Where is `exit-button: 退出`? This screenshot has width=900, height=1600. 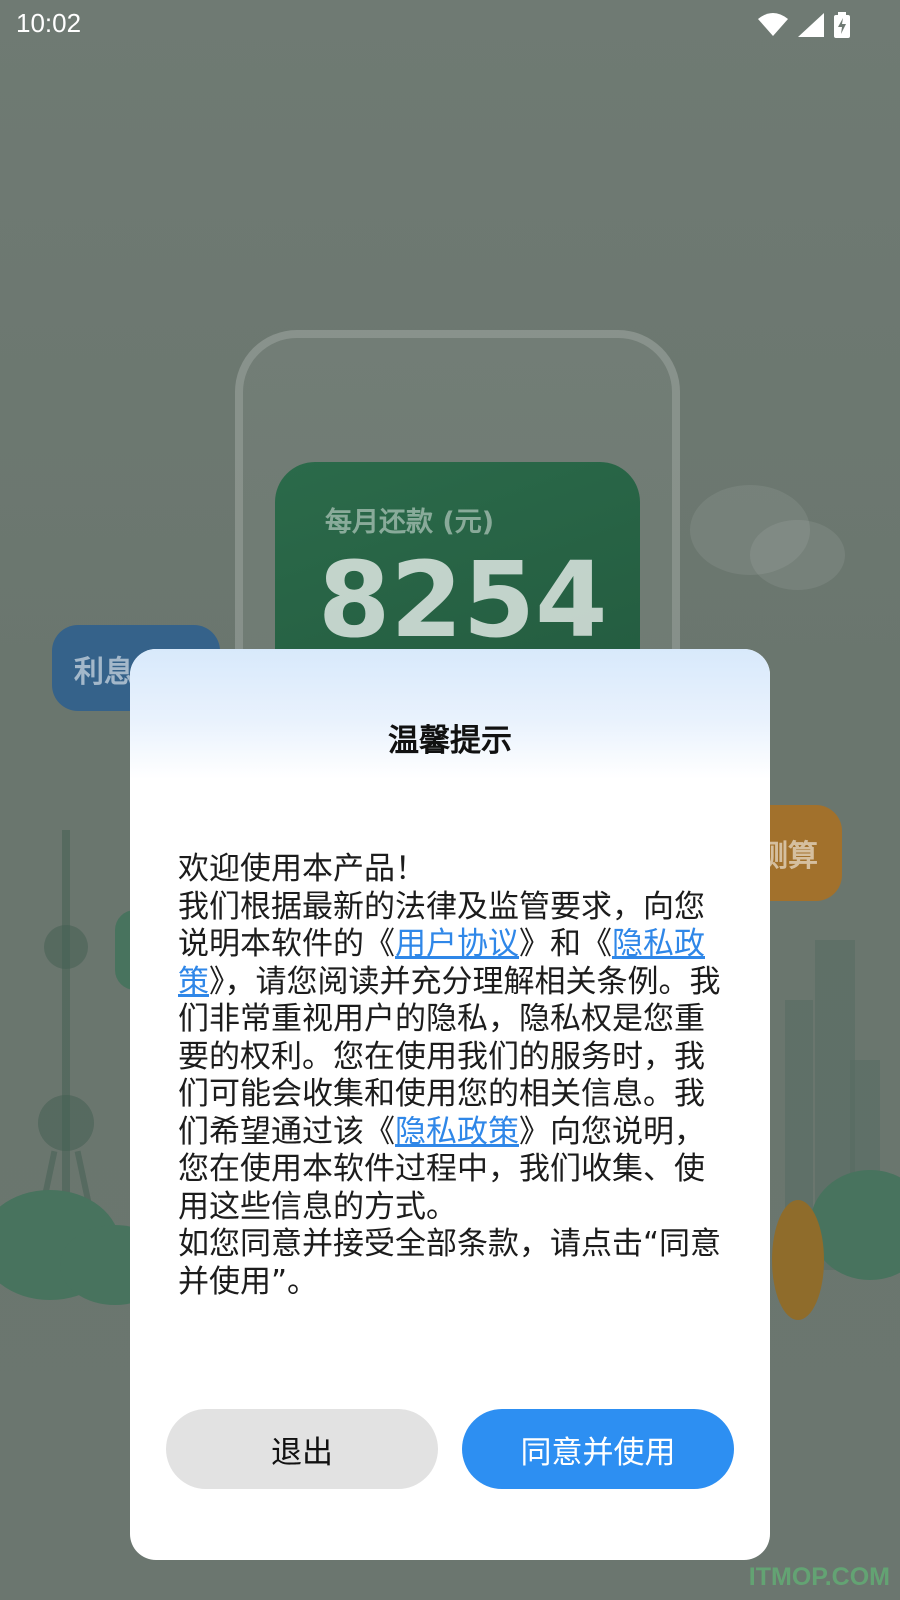 exit-button: 退出 is located at coordinates (302, 1449).